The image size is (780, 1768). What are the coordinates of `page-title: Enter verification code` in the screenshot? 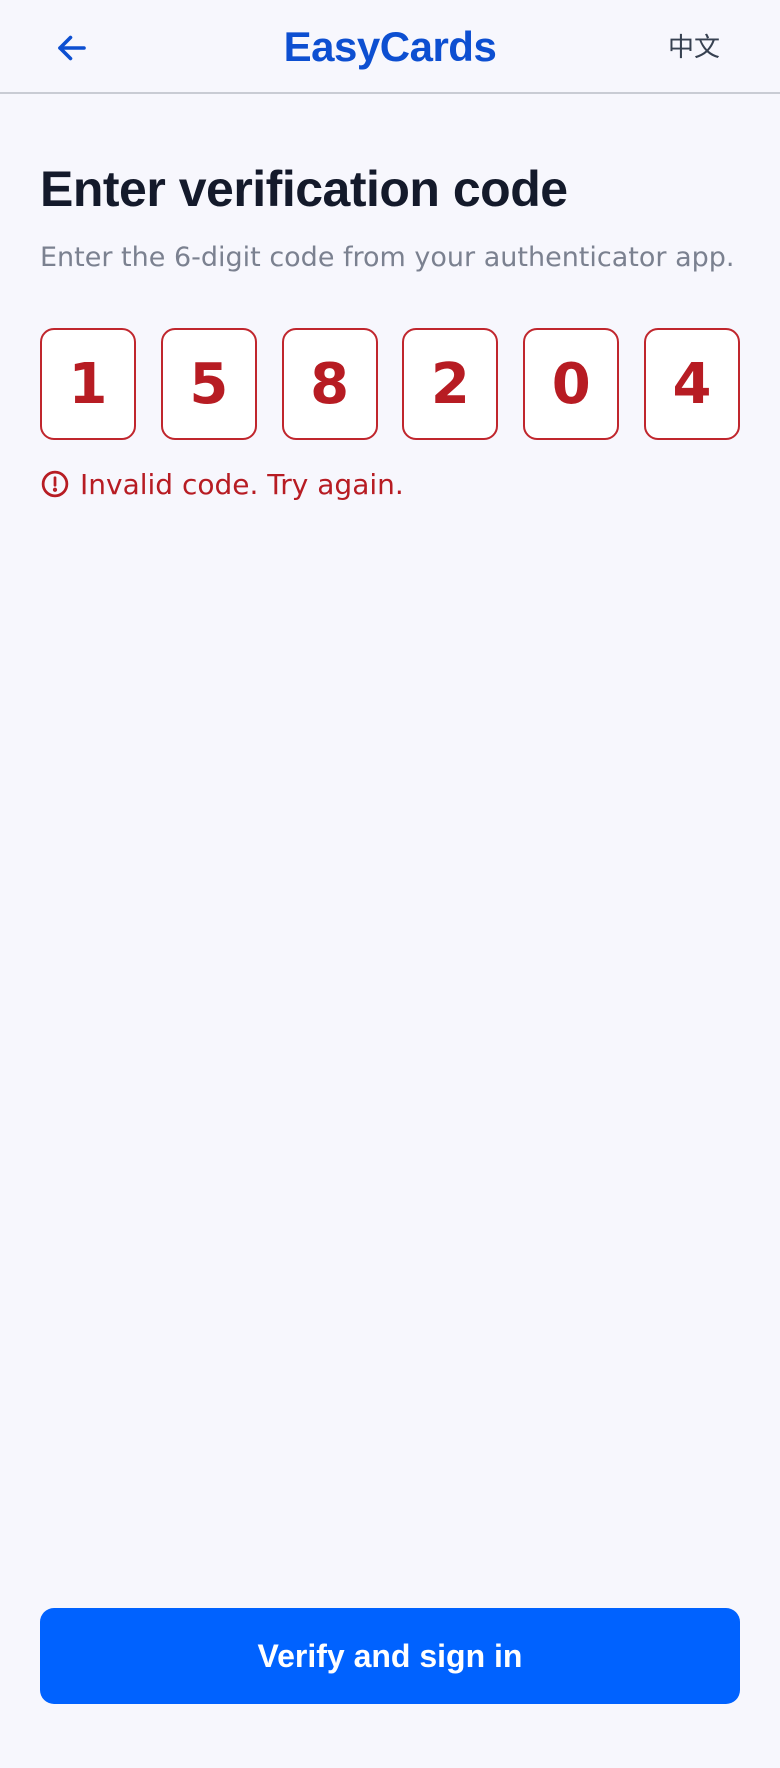 It's located at (304, 189).